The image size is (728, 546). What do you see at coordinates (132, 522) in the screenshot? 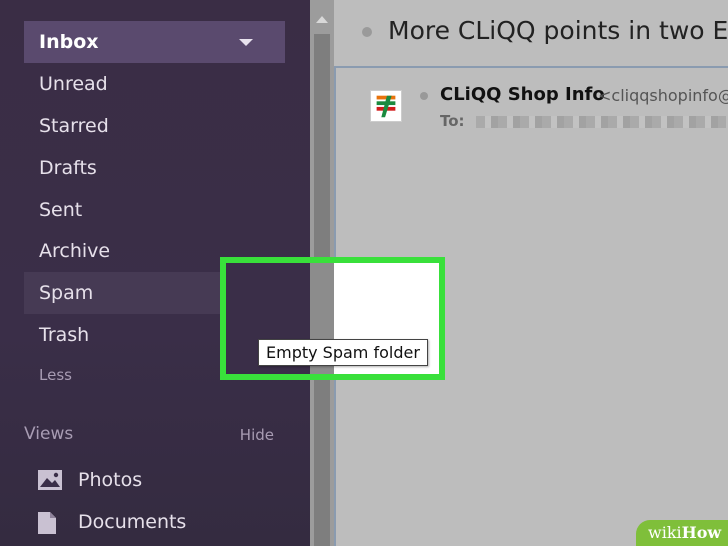
I see `view-documents-label: Documents` at bounding box center [132, 522].